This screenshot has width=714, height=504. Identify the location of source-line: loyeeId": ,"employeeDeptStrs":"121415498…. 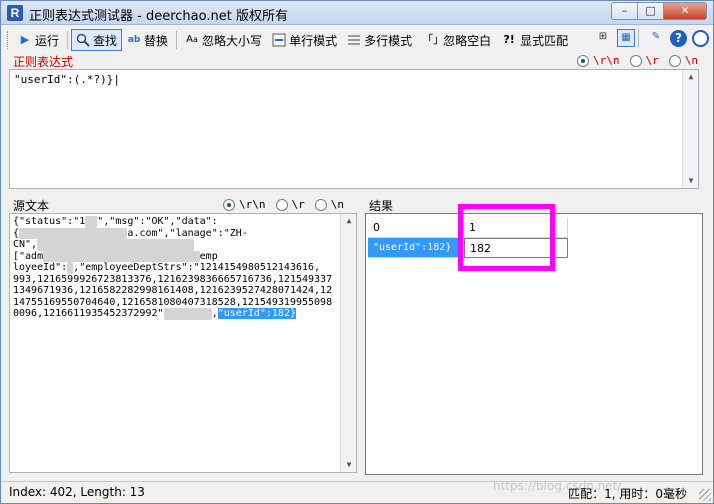
(167, 268).